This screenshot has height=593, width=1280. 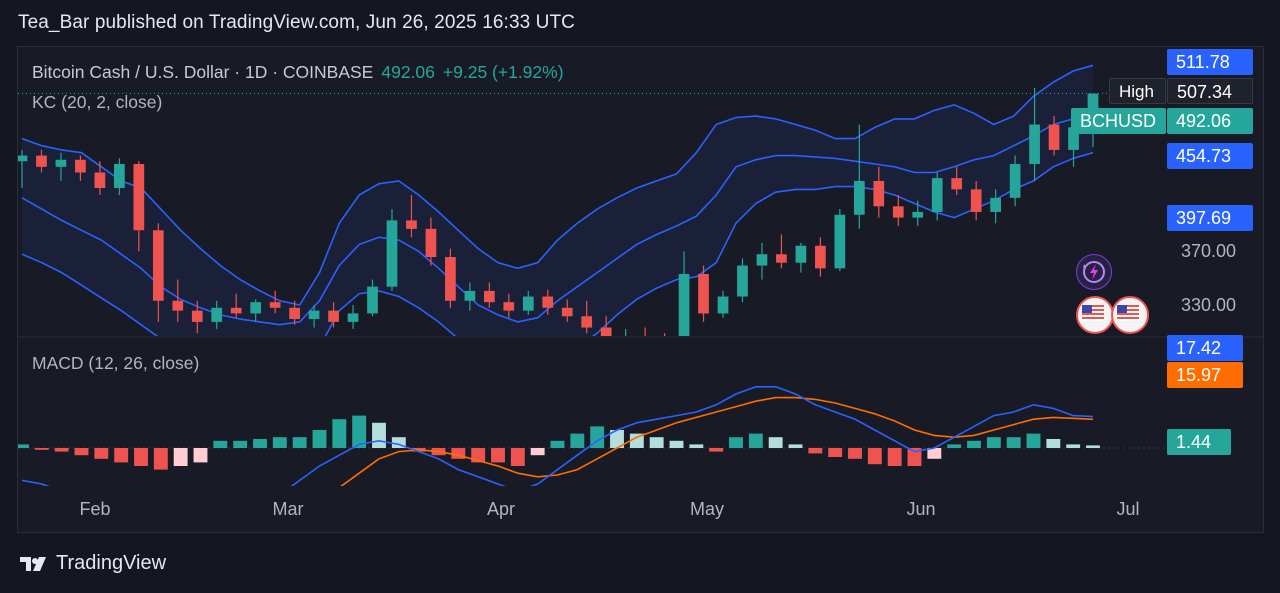 I want to click on kc-upper-badge: 511.78, so click(x=1210, y=62).